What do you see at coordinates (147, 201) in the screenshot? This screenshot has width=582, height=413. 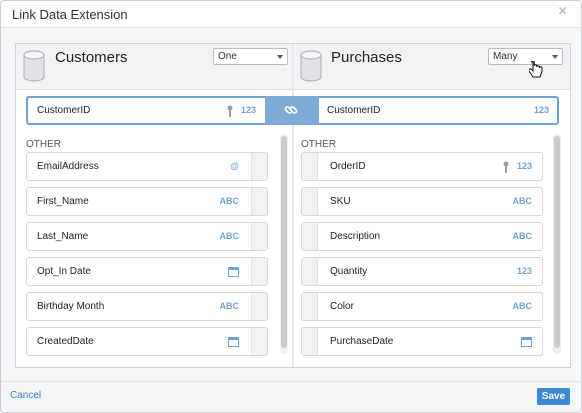 I see `list-item: First_Name ABC` at bounding box center [147, 201].